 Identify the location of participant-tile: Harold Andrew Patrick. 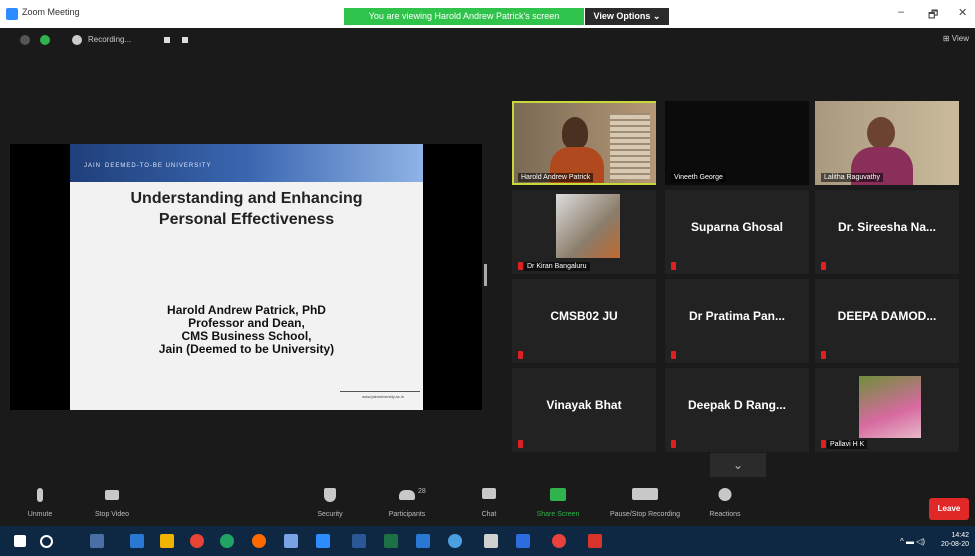
(584, 143).